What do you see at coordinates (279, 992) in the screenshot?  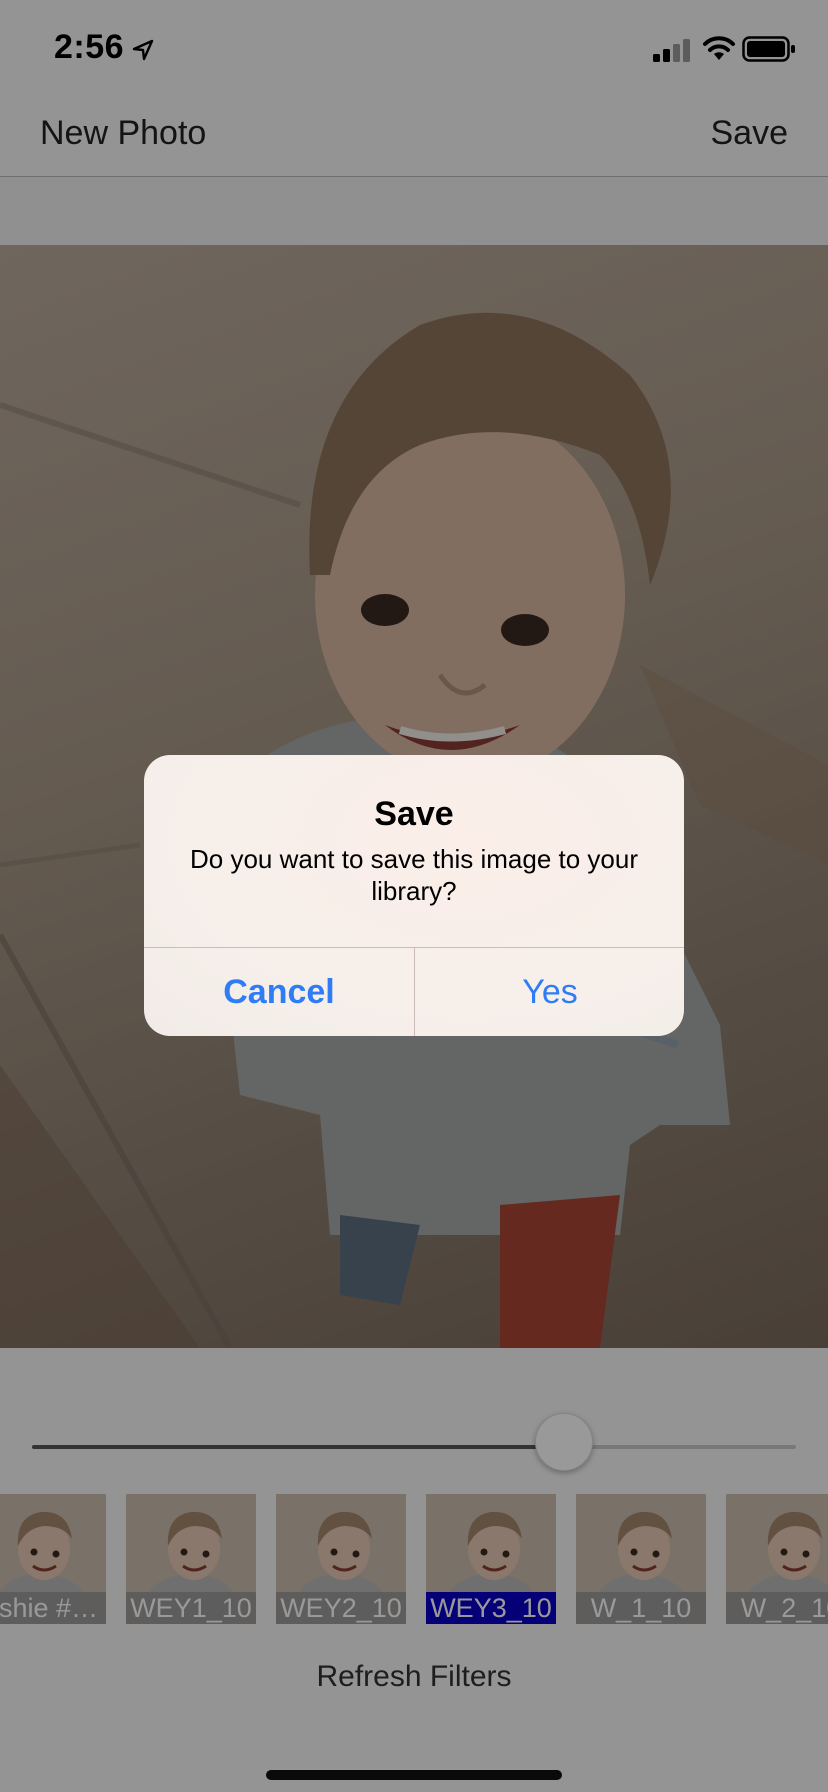 I see `cancel-button: Cancel` at bounding box center [279, 992].